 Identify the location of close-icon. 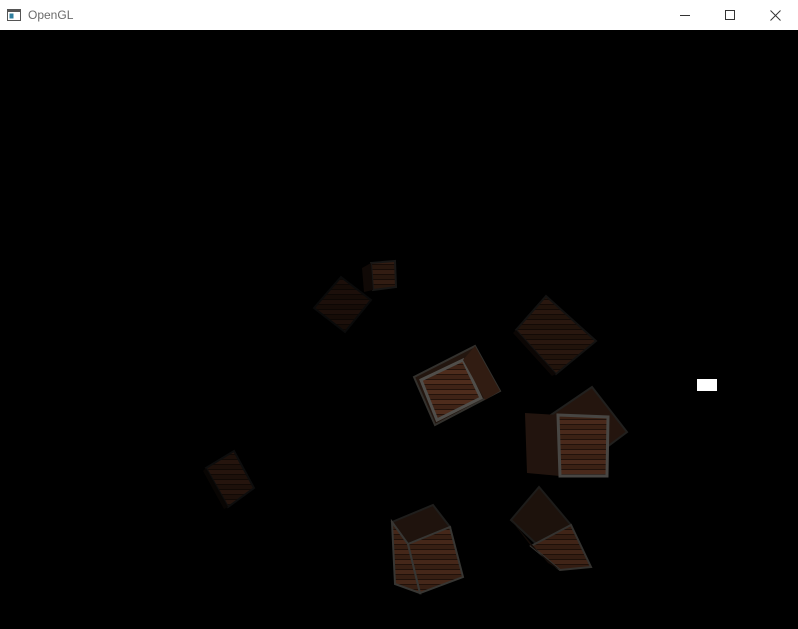
(775, 15).